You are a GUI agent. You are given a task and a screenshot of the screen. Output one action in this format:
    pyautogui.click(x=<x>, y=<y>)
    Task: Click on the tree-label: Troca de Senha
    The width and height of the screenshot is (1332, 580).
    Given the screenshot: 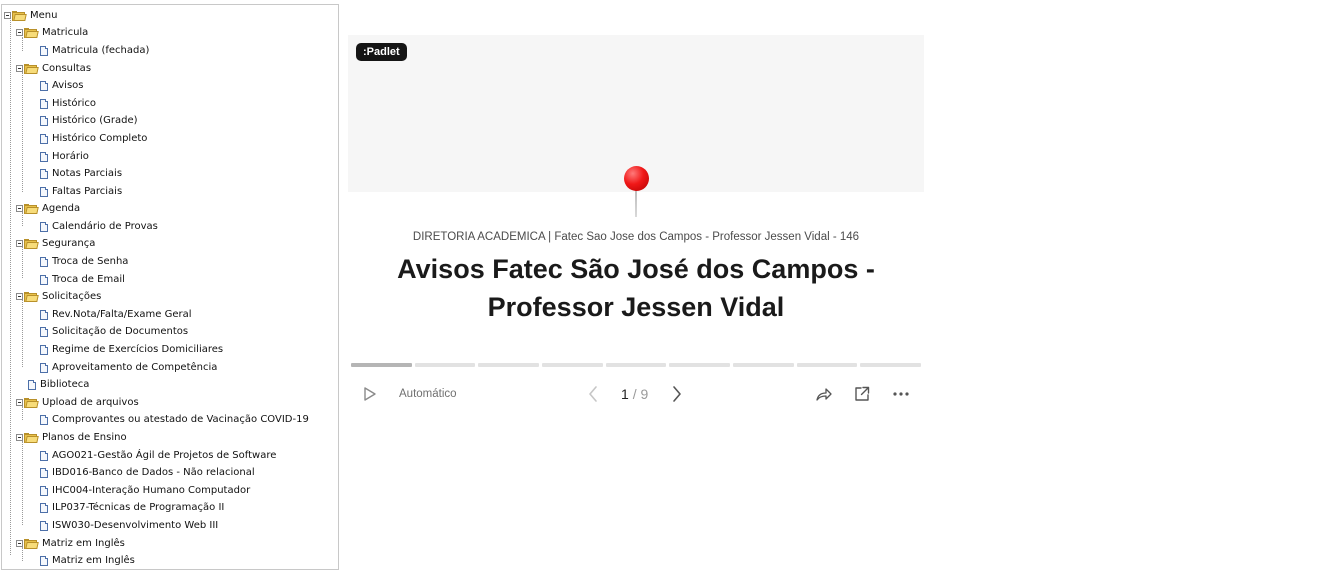 What is the action you would take?
    pyautogui.click(x=90, y=261)
    